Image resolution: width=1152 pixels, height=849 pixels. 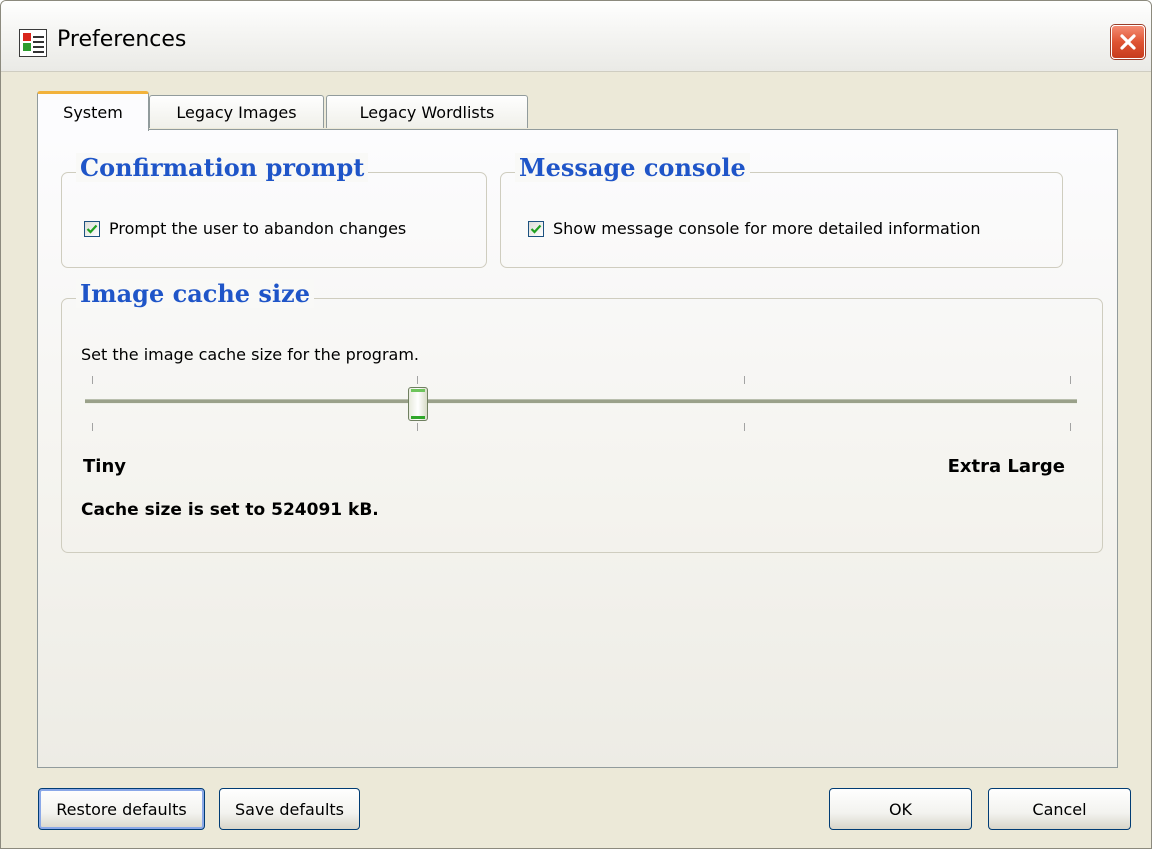 What do you see at coordinates (418, 404) in the screenshot?
I see `cache-size-slider-thumb` at bounding box center [418, 404].